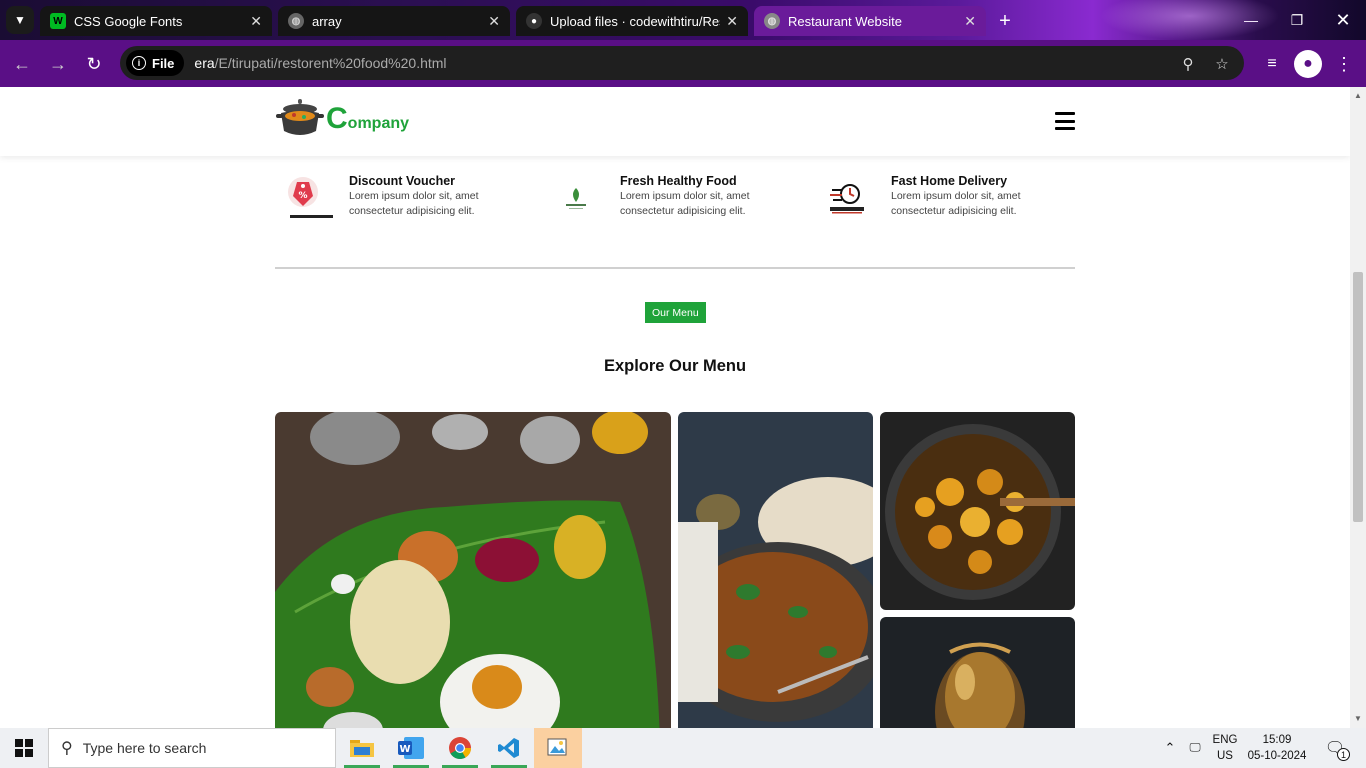 This screenshot has height=768, width=1366. What do you see at coordinates (949, 181) in the screenshot?
I see `feature-title: Fast Home Delivery` at bounding box center [949, 181].